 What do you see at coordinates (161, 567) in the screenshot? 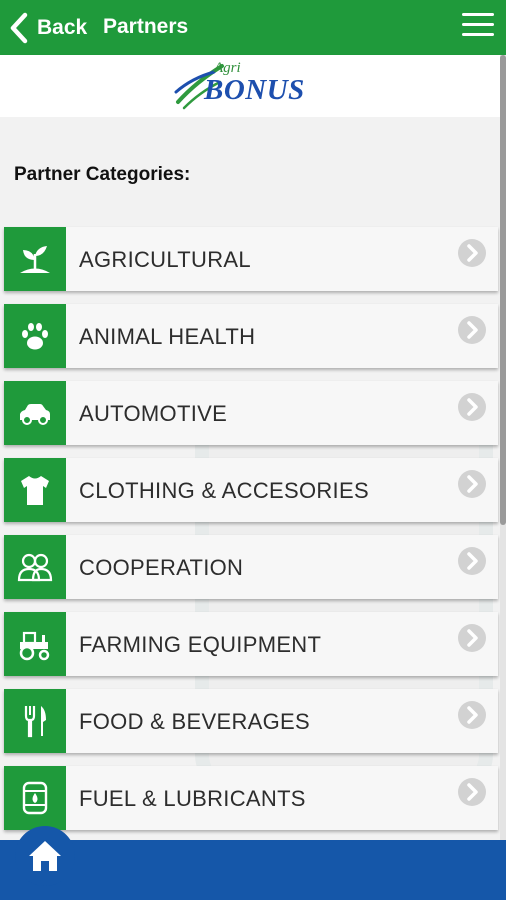
I see `category-label: COOPERATION` at bounding box center [161, 567].